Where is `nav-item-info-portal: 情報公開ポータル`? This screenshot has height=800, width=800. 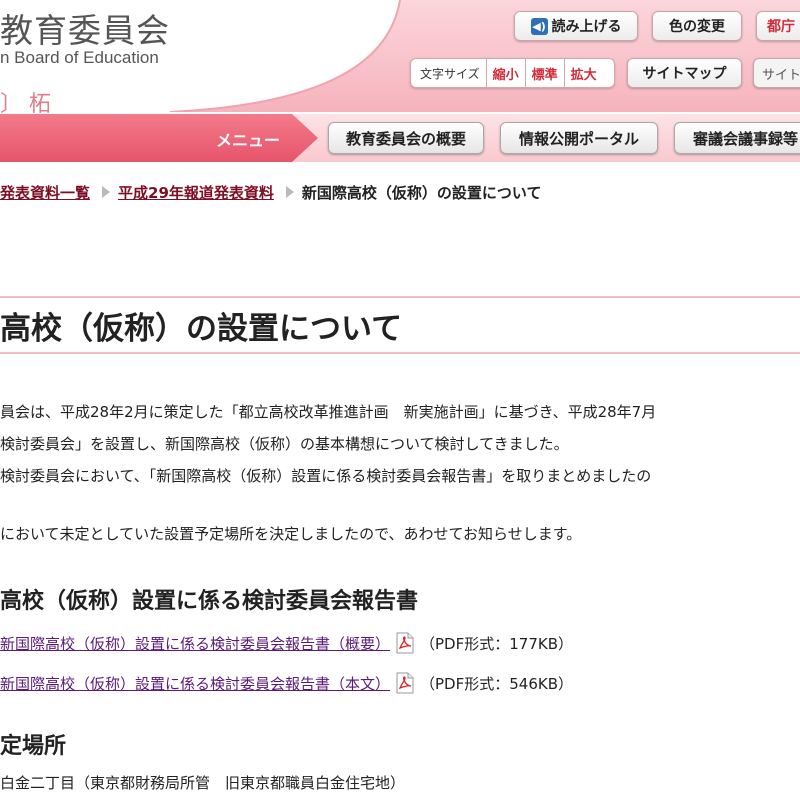
nav-item-info-portal: 情報公開ポータル is located at coordinates (579, 138).